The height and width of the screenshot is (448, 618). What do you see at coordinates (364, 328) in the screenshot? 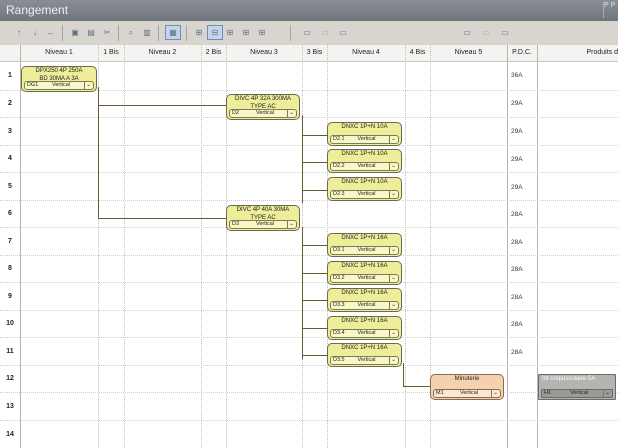
I see `device-node-d3-4: DNXC 1P+N 16A D3.4 Vertical ⌄` at bounding box center [364, 328].